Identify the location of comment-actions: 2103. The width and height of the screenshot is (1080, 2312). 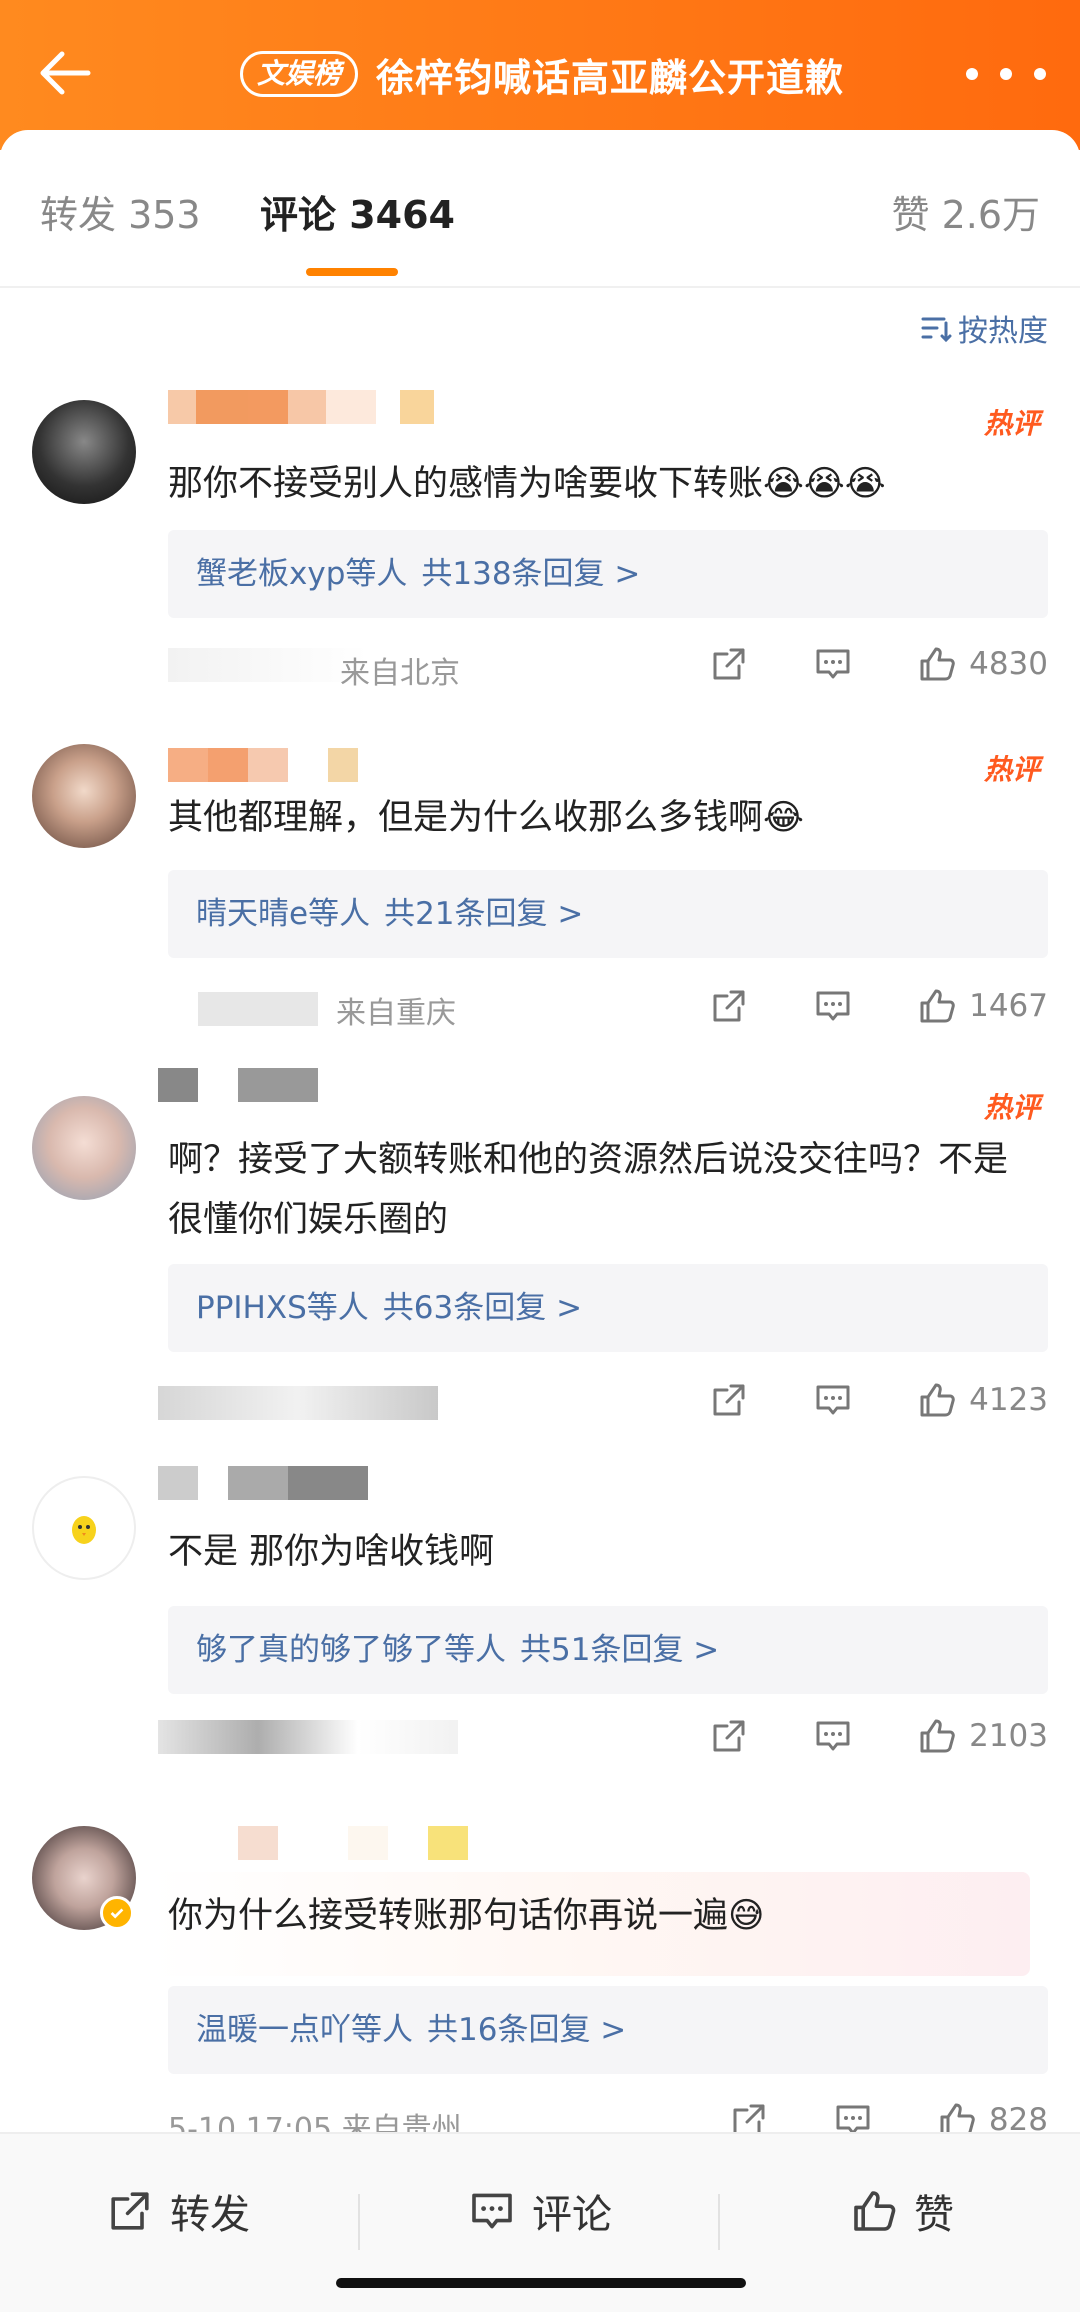
(847, 1736).